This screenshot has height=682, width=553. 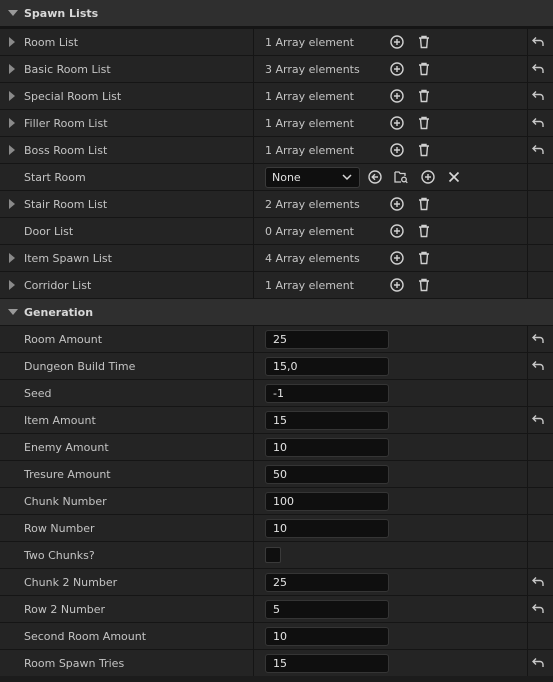 What do you see at coordinates (327, 636) in the screenshot?
I see `second-room-amount-input: 10` at bounding box center [327, 636].